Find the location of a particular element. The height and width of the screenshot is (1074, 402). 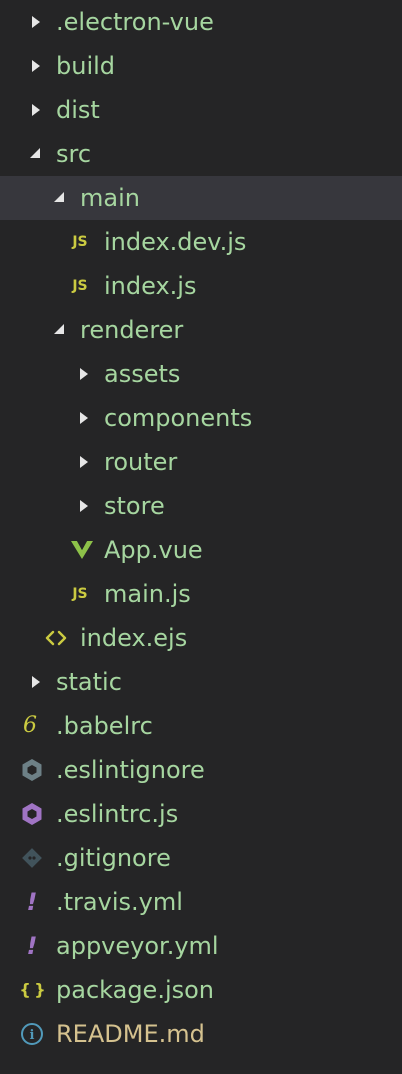

html-template-icon is located at coordinates (56, 638).